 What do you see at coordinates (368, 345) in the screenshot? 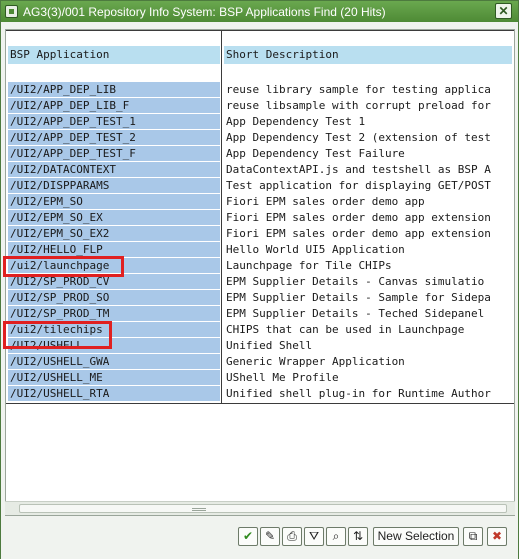
I see `short-description-cell: Unified Shell` at bounding box center [368, 345].